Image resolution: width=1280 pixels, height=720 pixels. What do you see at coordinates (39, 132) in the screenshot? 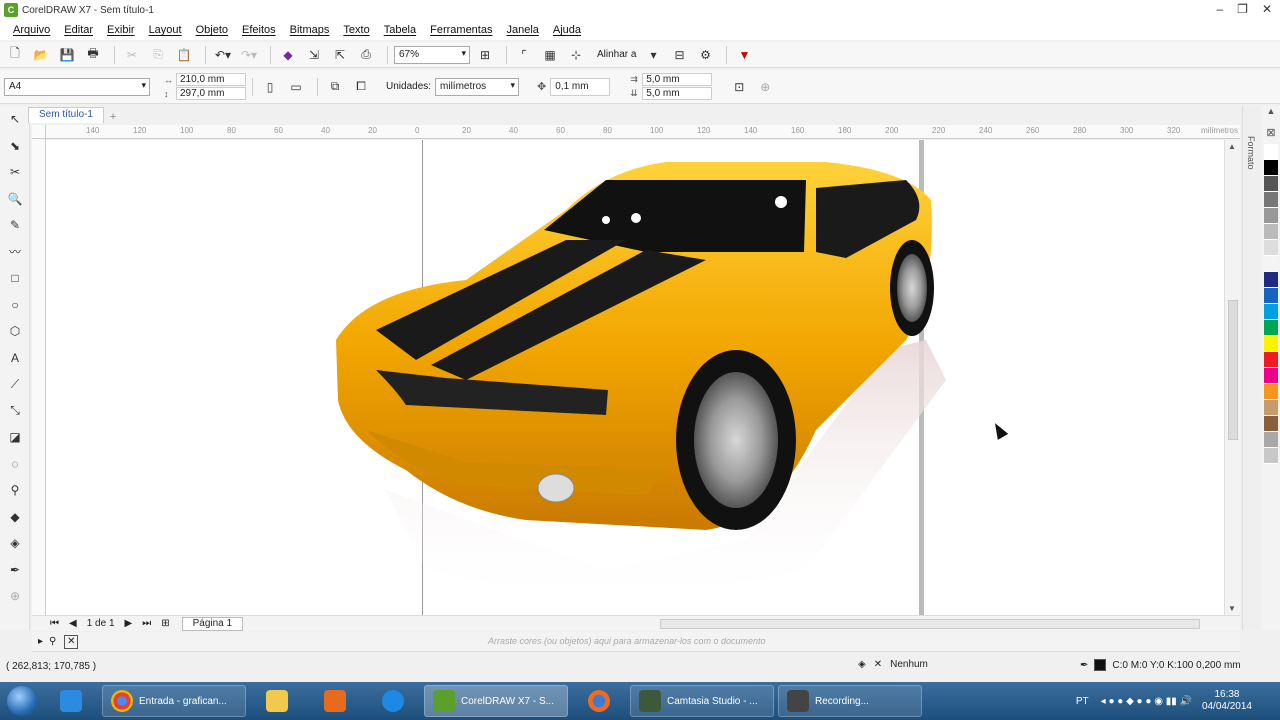
I see `ruler-origin` at bounding box center [39, 132].